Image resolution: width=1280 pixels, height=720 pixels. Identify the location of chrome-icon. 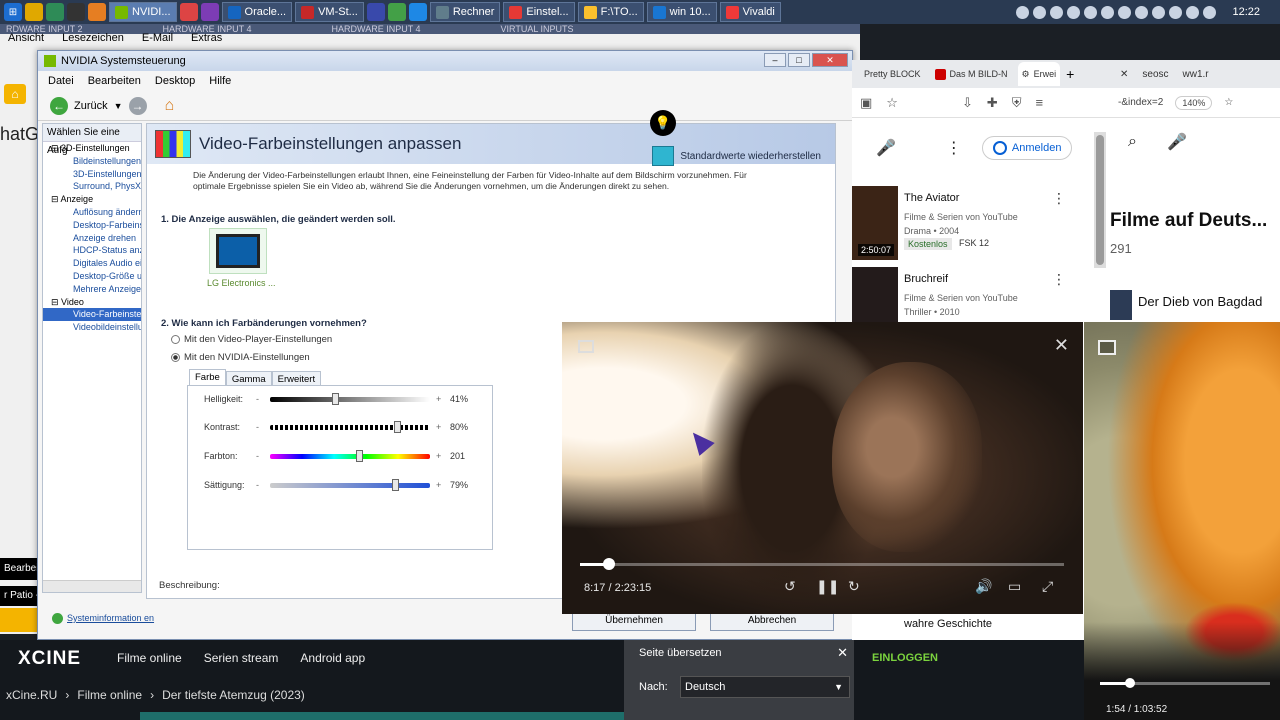
(55, 12).